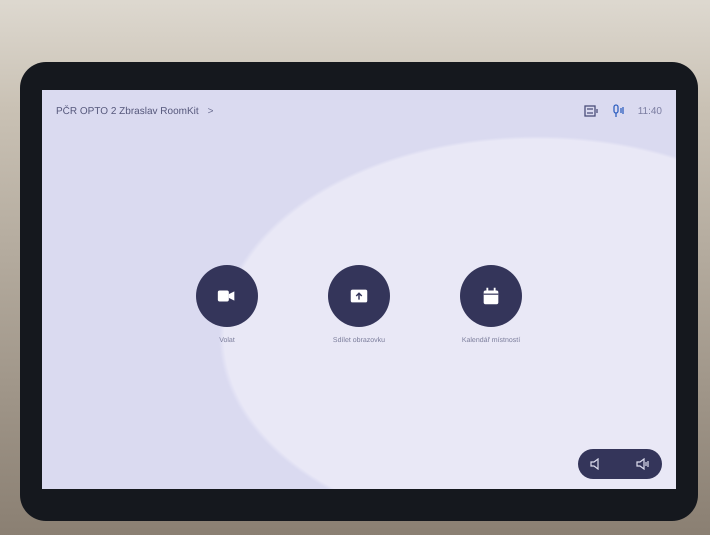 The image size is (710, 535). What do you see at coordinates (592, 111) in the screenshot?
I see `camera-controls-icon` at bounding box center [592, 111].